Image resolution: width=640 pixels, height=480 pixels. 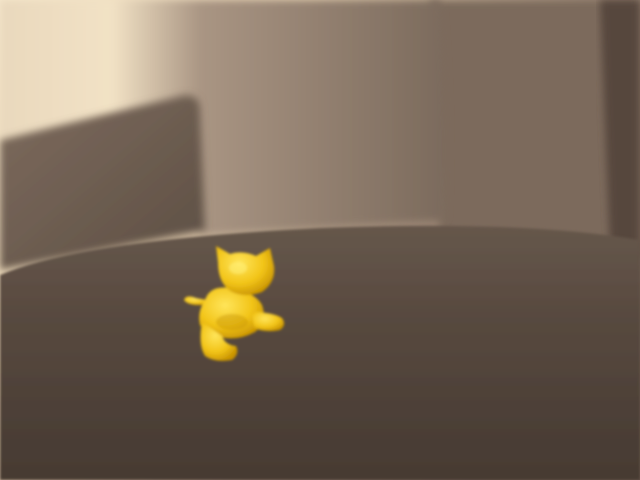 What do you see at coordinates (232, 322) in the screenshot?
I see `kitten-body-shade` at bounding box center [232, 322].